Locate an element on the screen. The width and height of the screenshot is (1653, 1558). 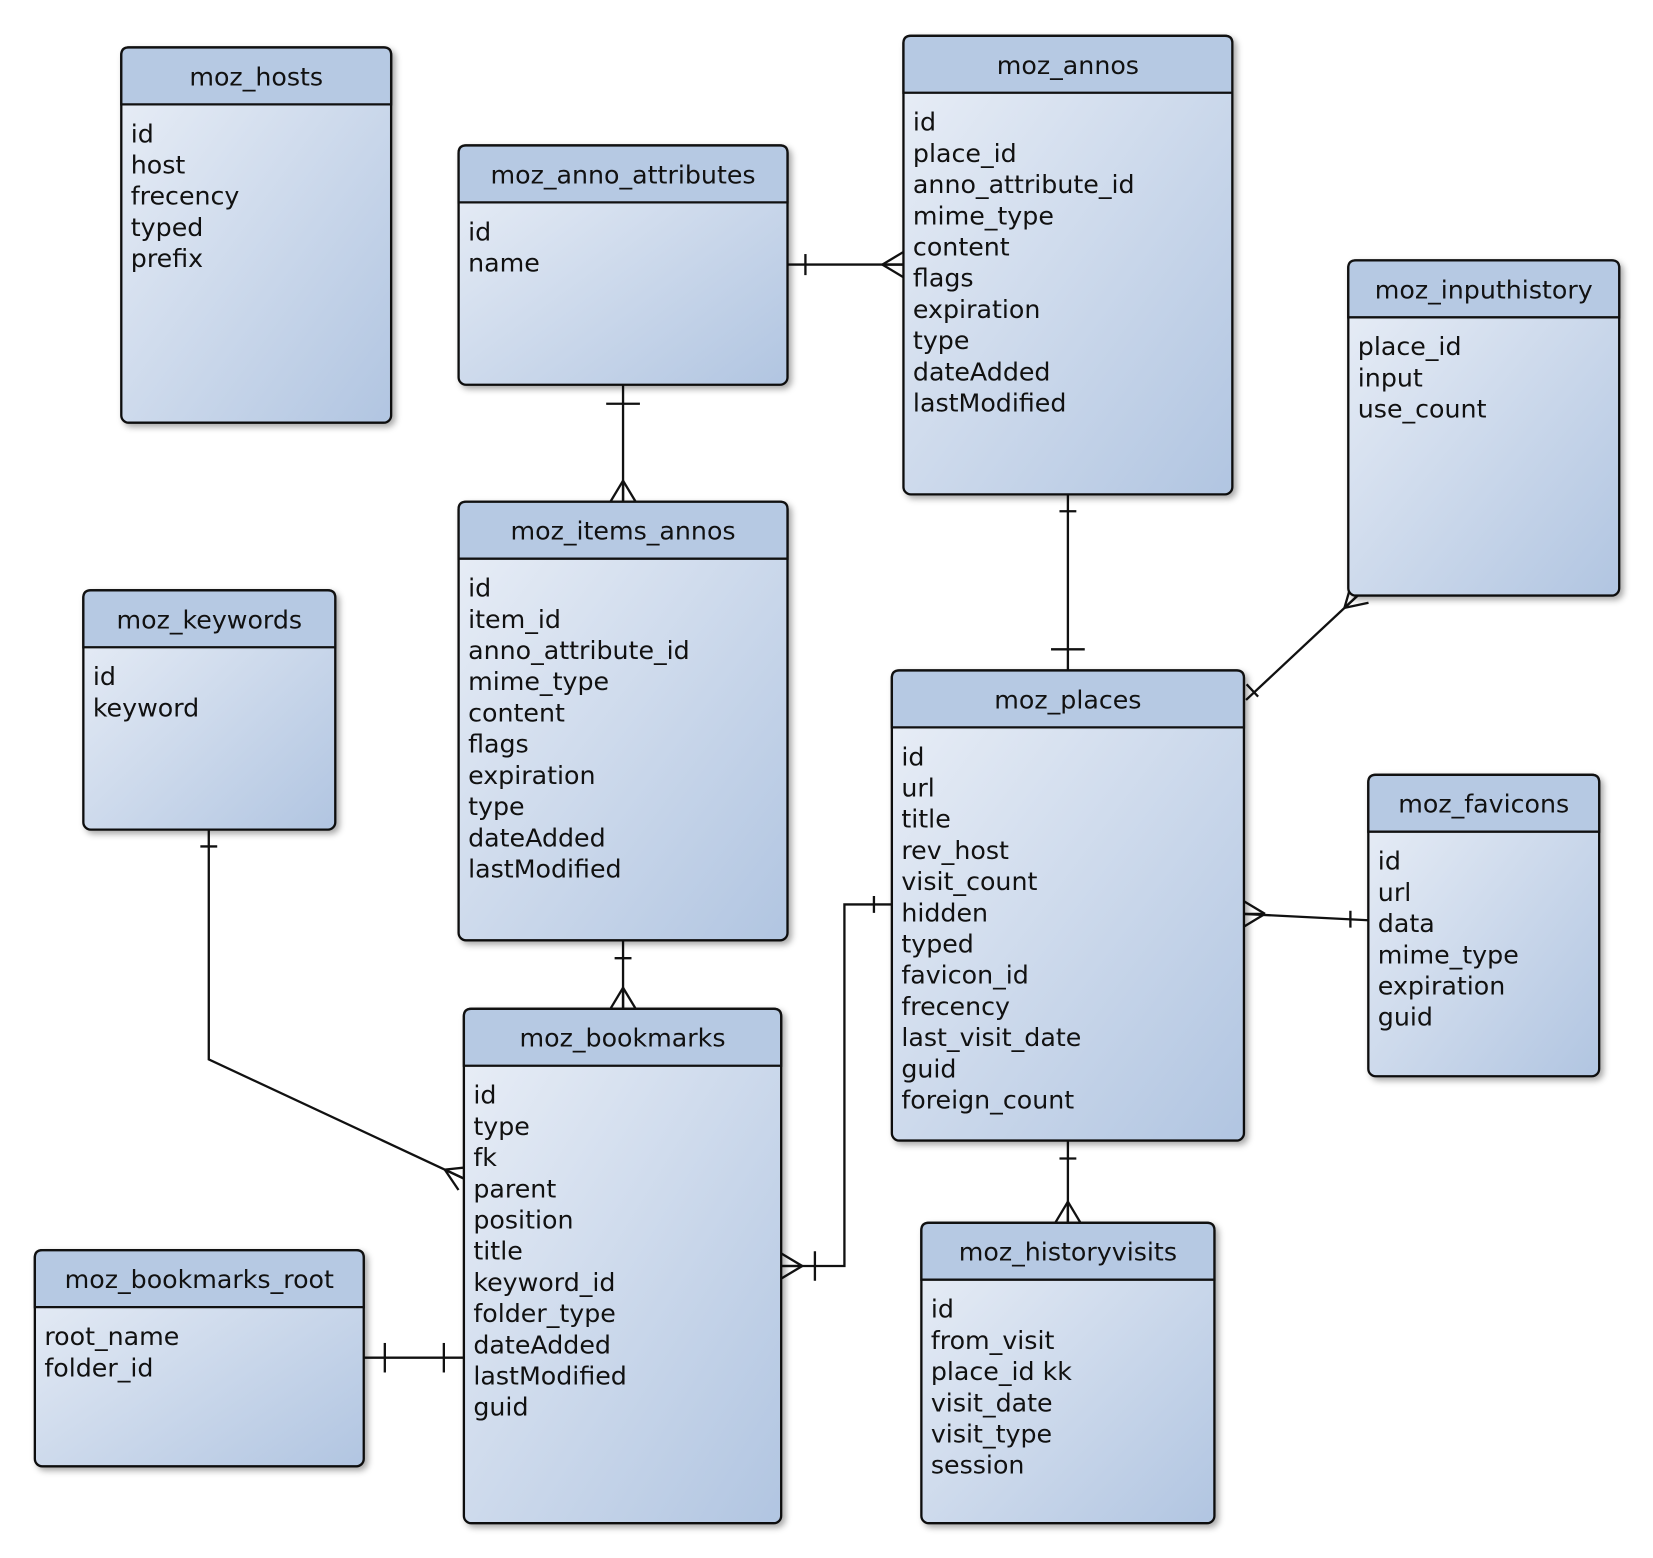
table-field: session is located at coordinates (978, 1465).